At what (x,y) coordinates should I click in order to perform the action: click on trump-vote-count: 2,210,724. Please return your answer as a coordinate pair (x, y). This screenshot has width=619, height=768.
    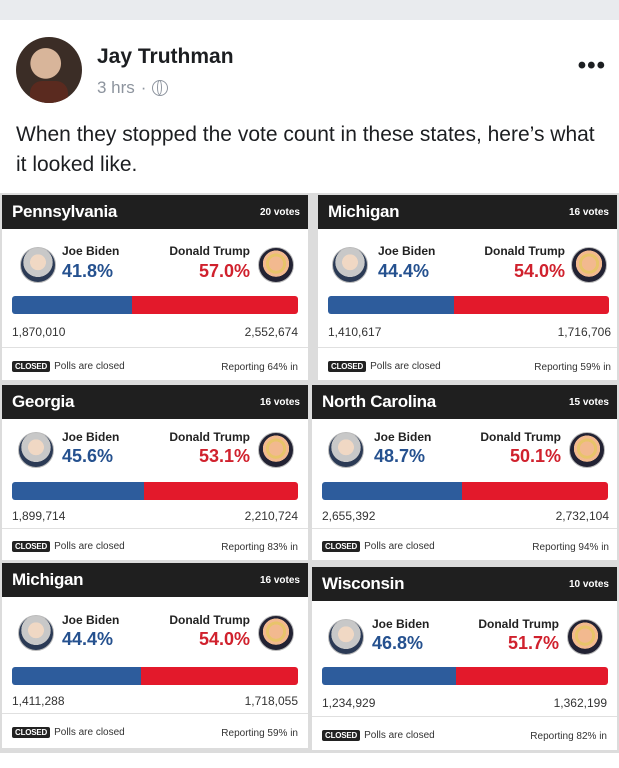
    Looking at the image, I should click on (271, 516).